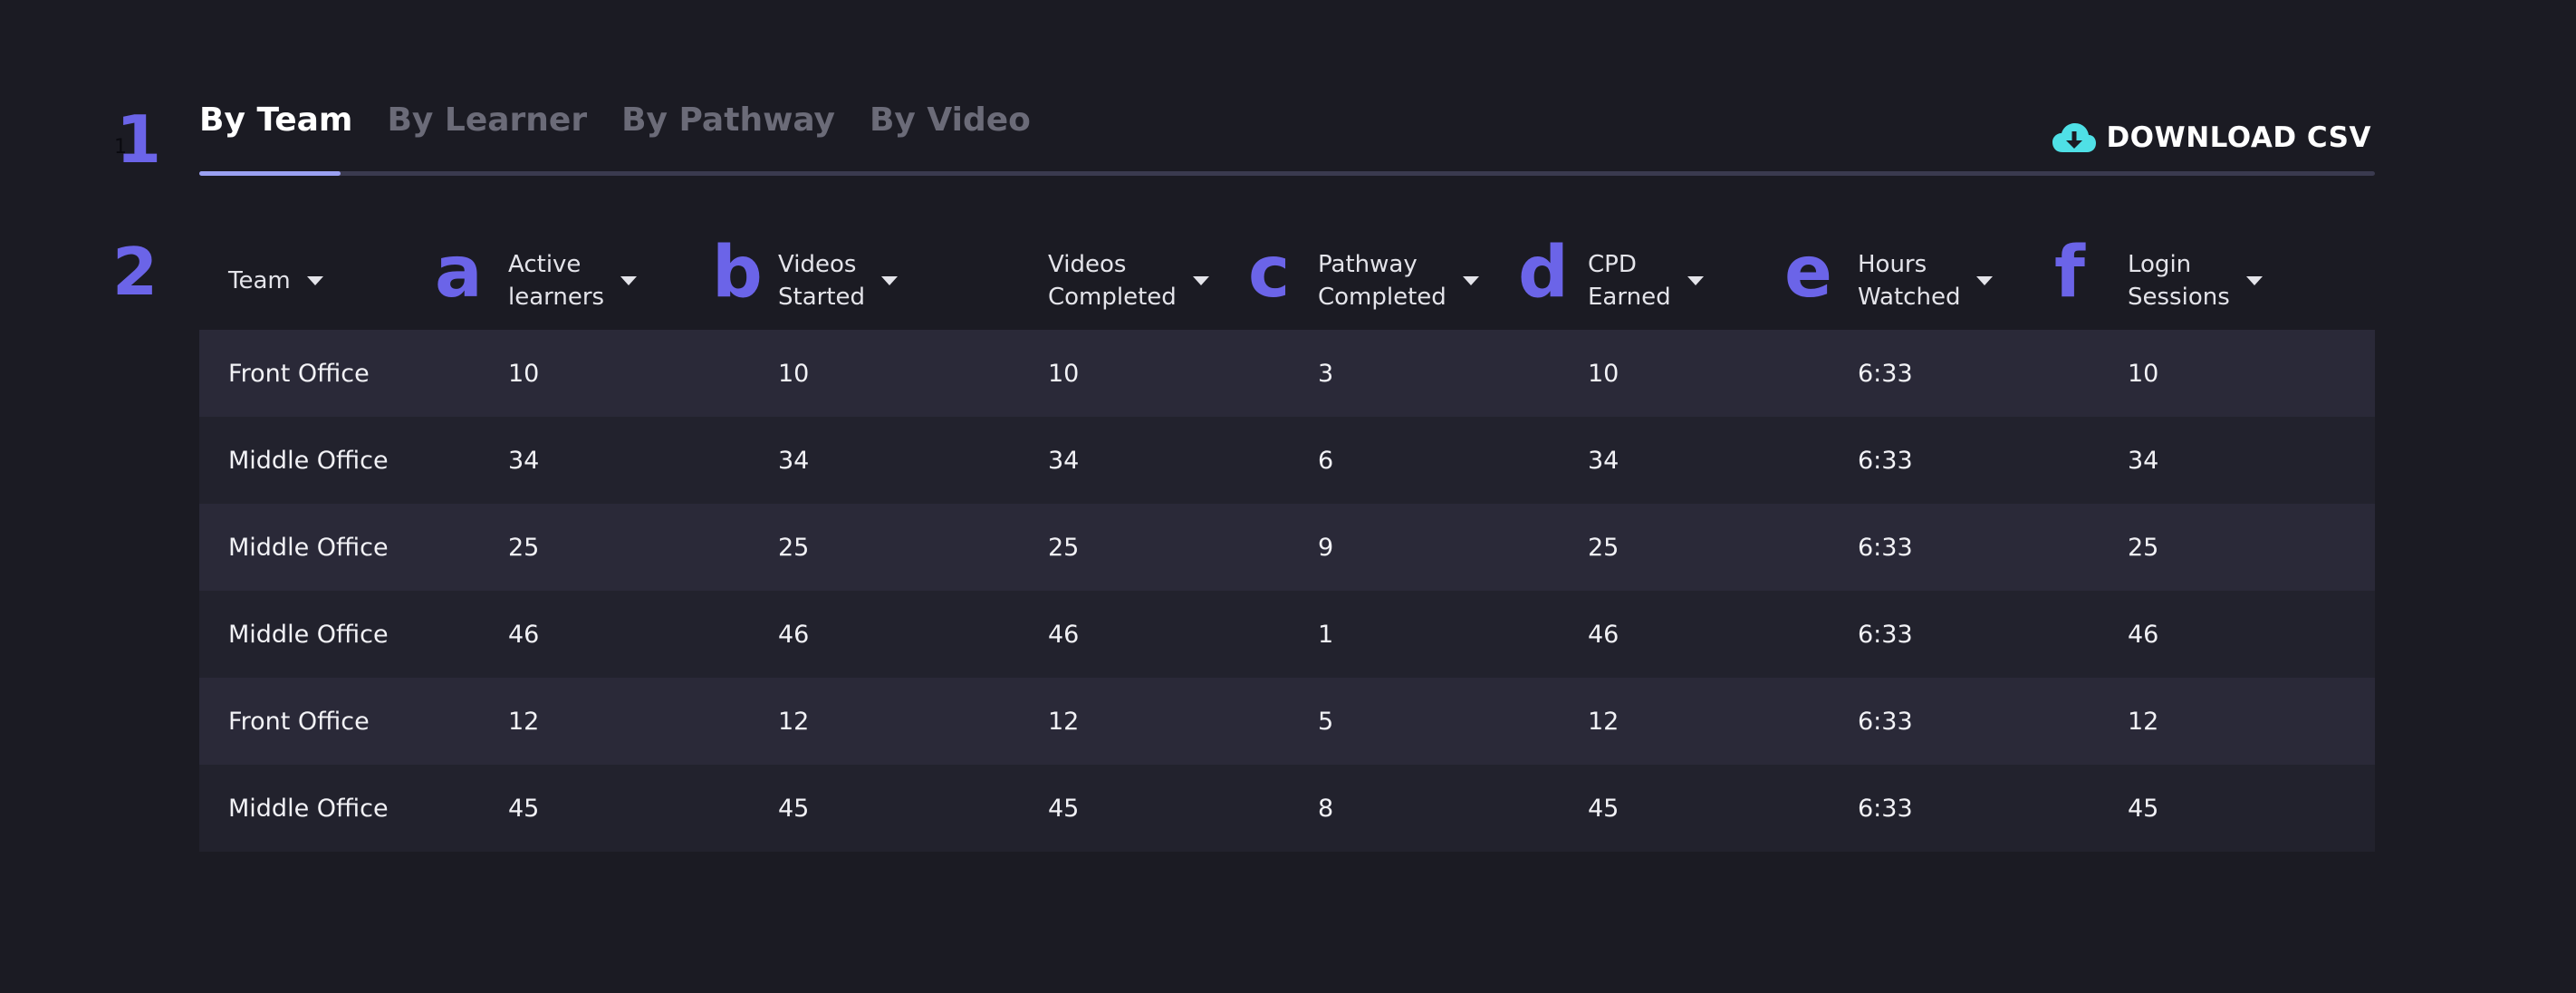 The height and width of the screenshot is (993, 2576). What do you see at coordinates (1964, 281) in the screenshot?
I see `column-header-hours-watched: Hours Watched` at bounding box center [1964, 281].